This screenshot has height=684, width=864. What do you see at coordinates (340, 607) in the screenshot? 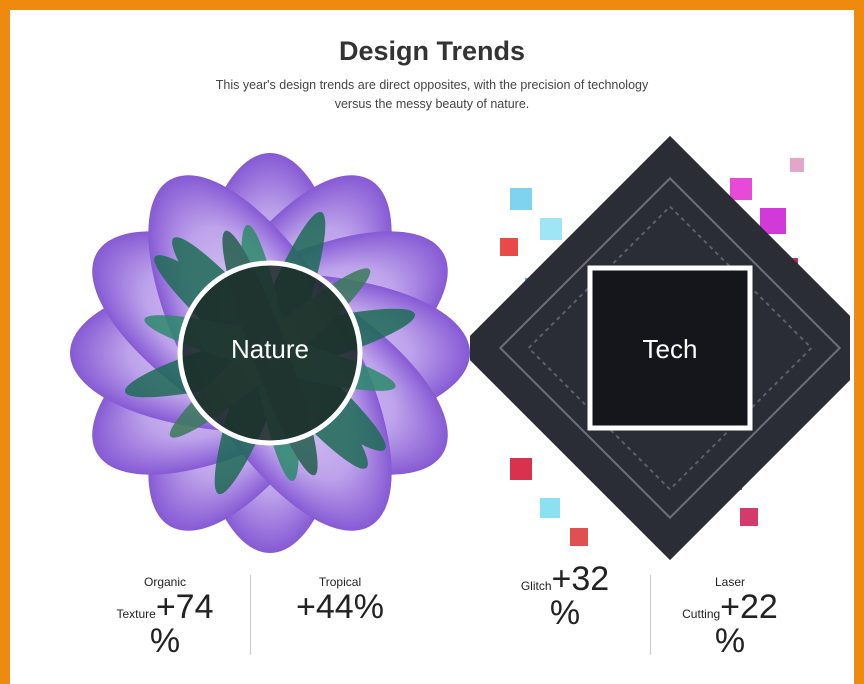
I see `stat-value: +44%` at bounding box center [340, 607].